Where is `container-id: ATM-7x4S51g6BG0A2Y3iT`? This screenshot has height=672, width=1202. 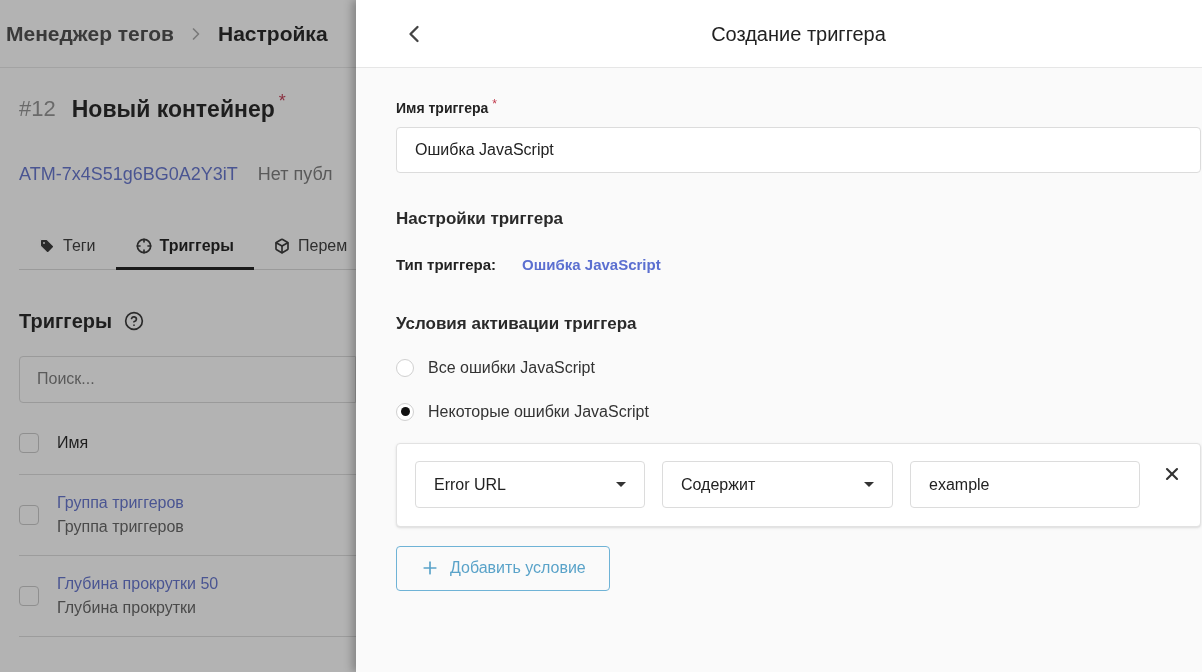
container-id: ATM-7x4S51g6BG0A2Y3iT is located at coordinates (128, 174).